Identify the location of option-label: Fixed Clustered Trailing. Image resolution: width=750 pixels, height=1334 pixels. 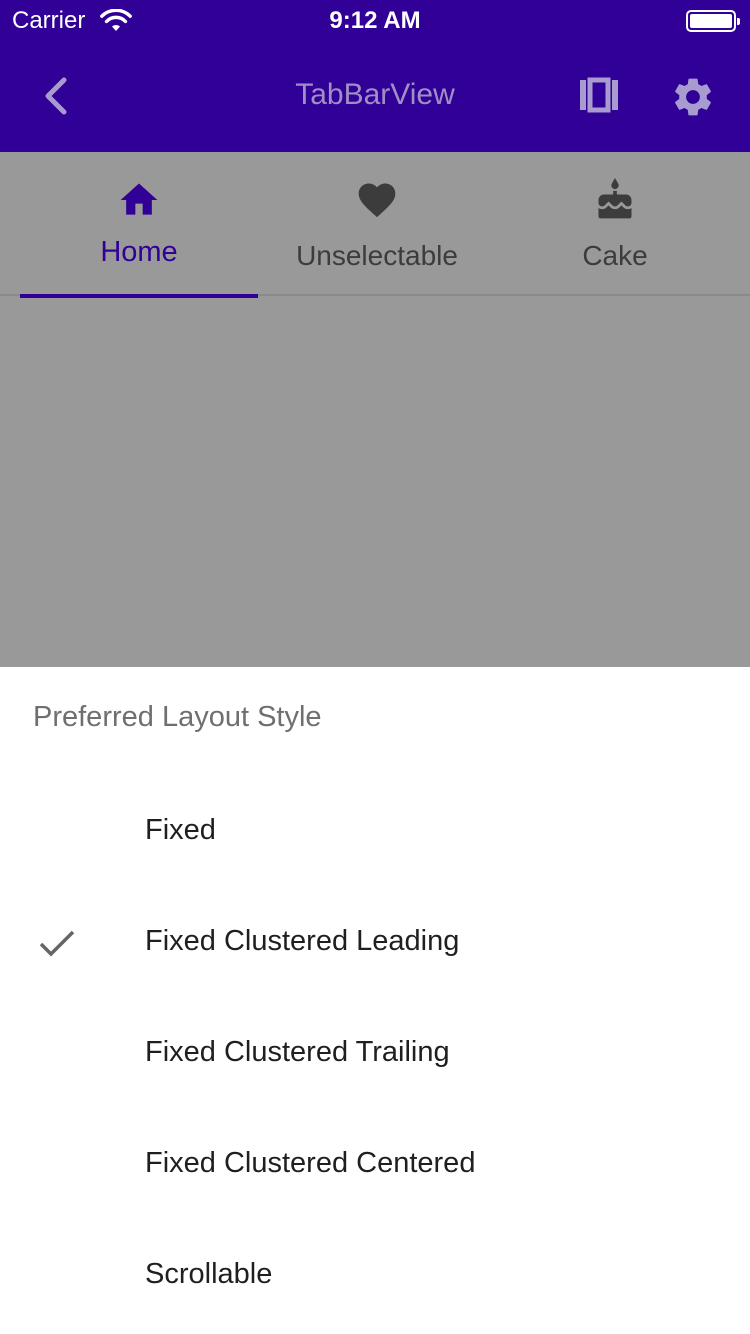
(297, 1052).